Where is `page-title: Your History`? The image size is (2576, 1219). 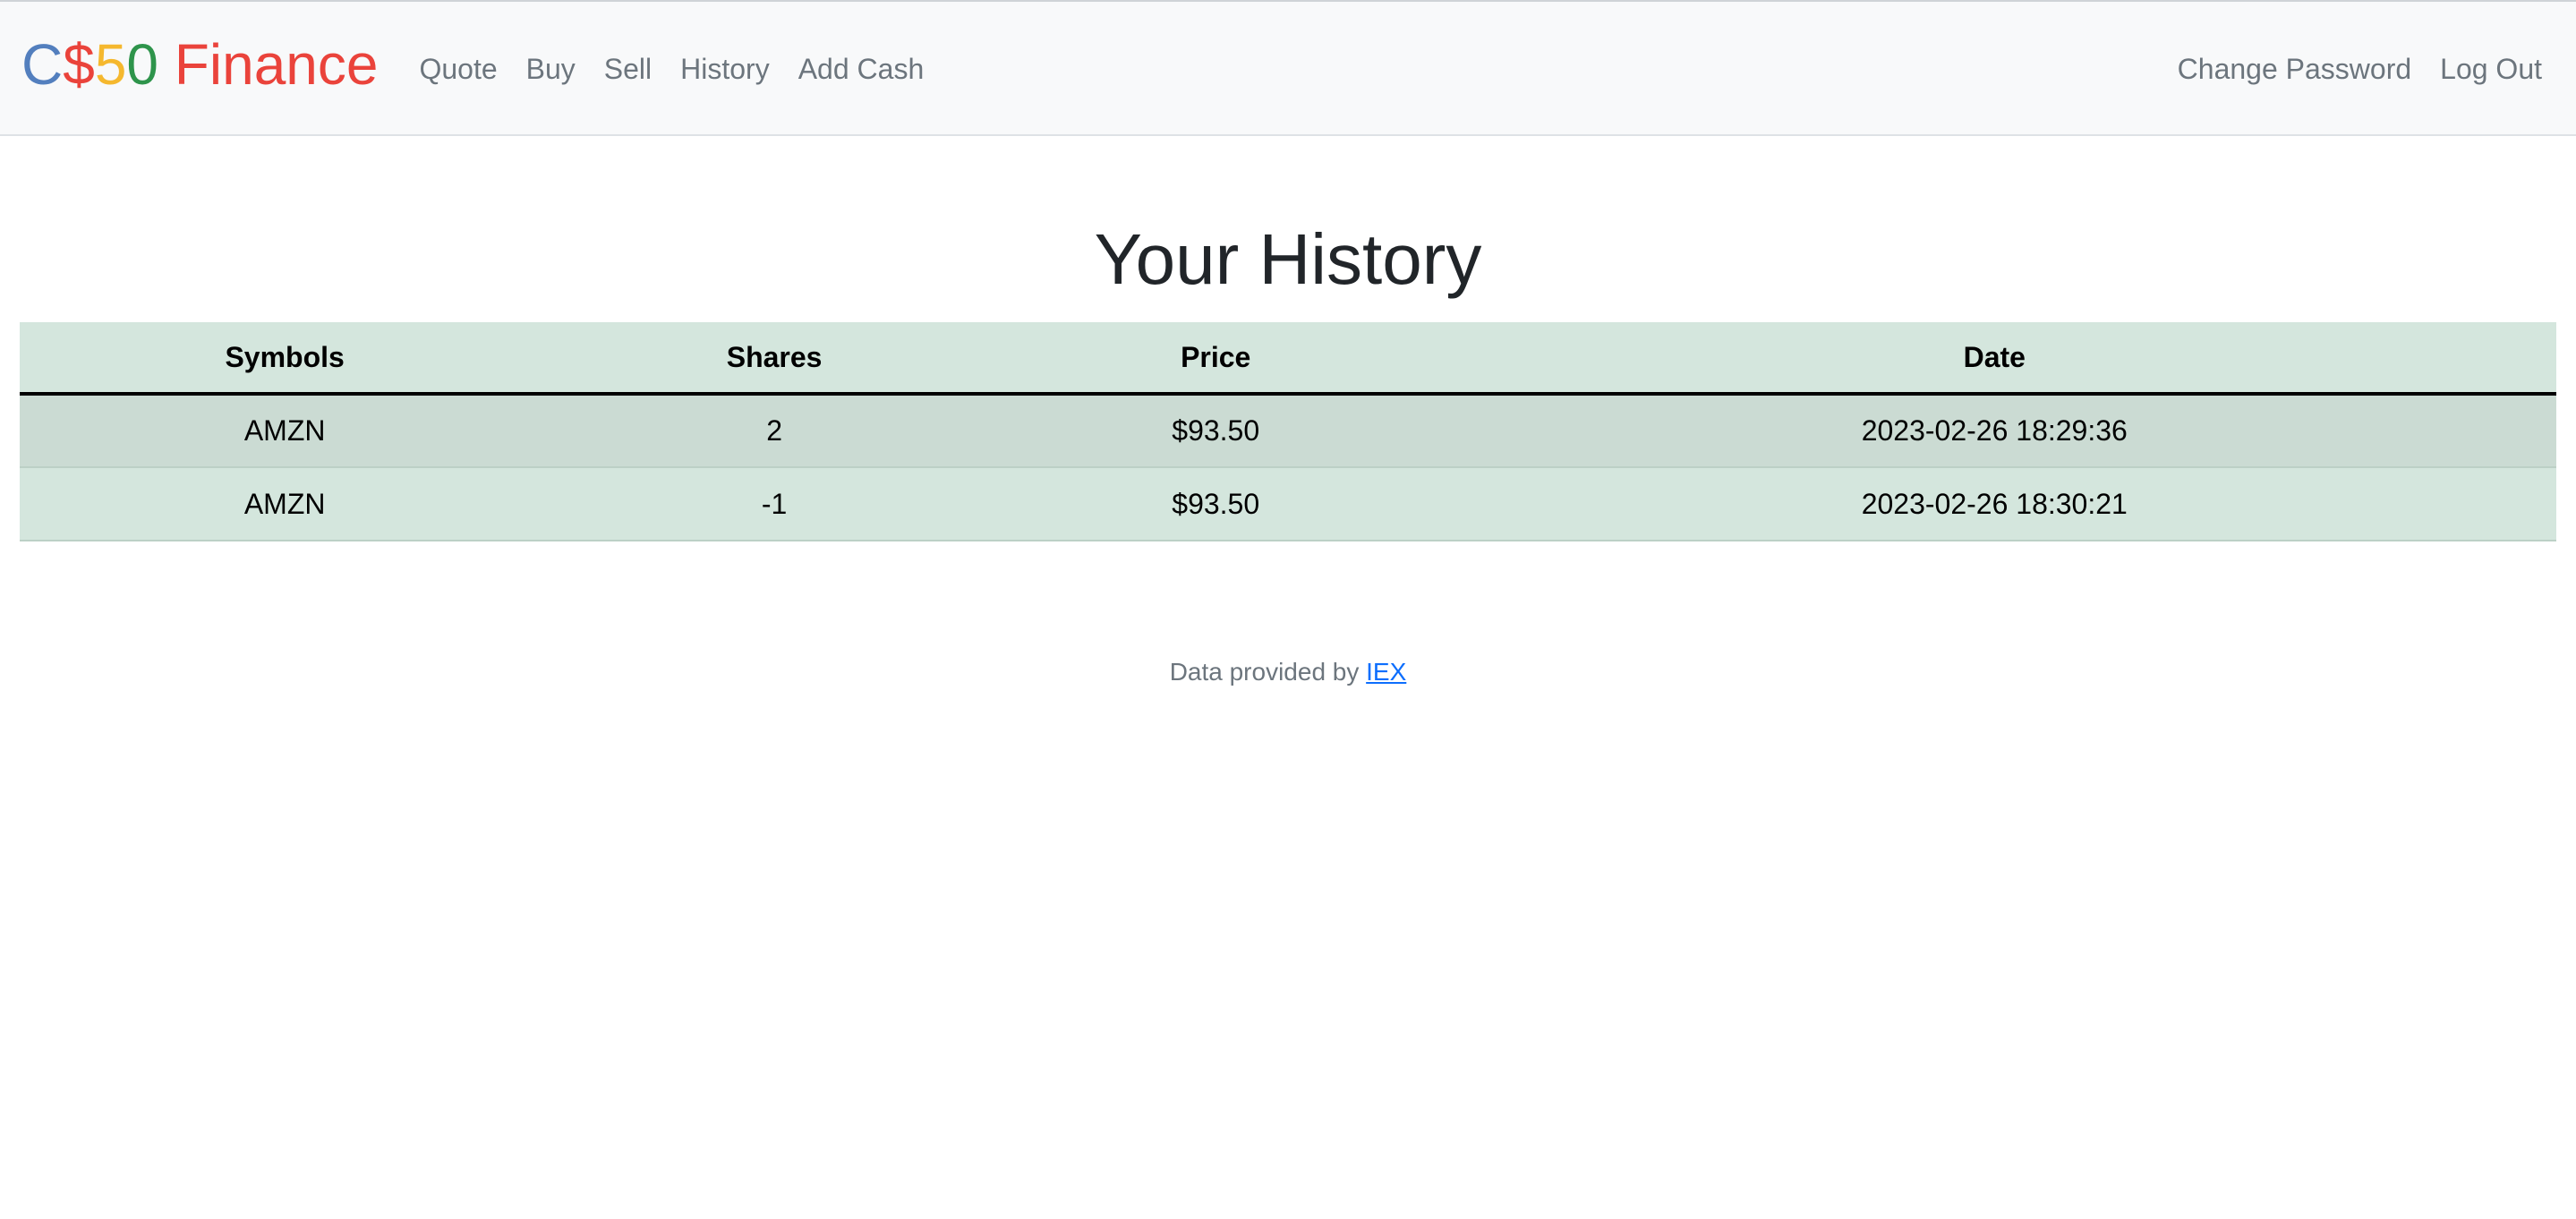 page-title: Your History is located at coordinates (1288, 259).